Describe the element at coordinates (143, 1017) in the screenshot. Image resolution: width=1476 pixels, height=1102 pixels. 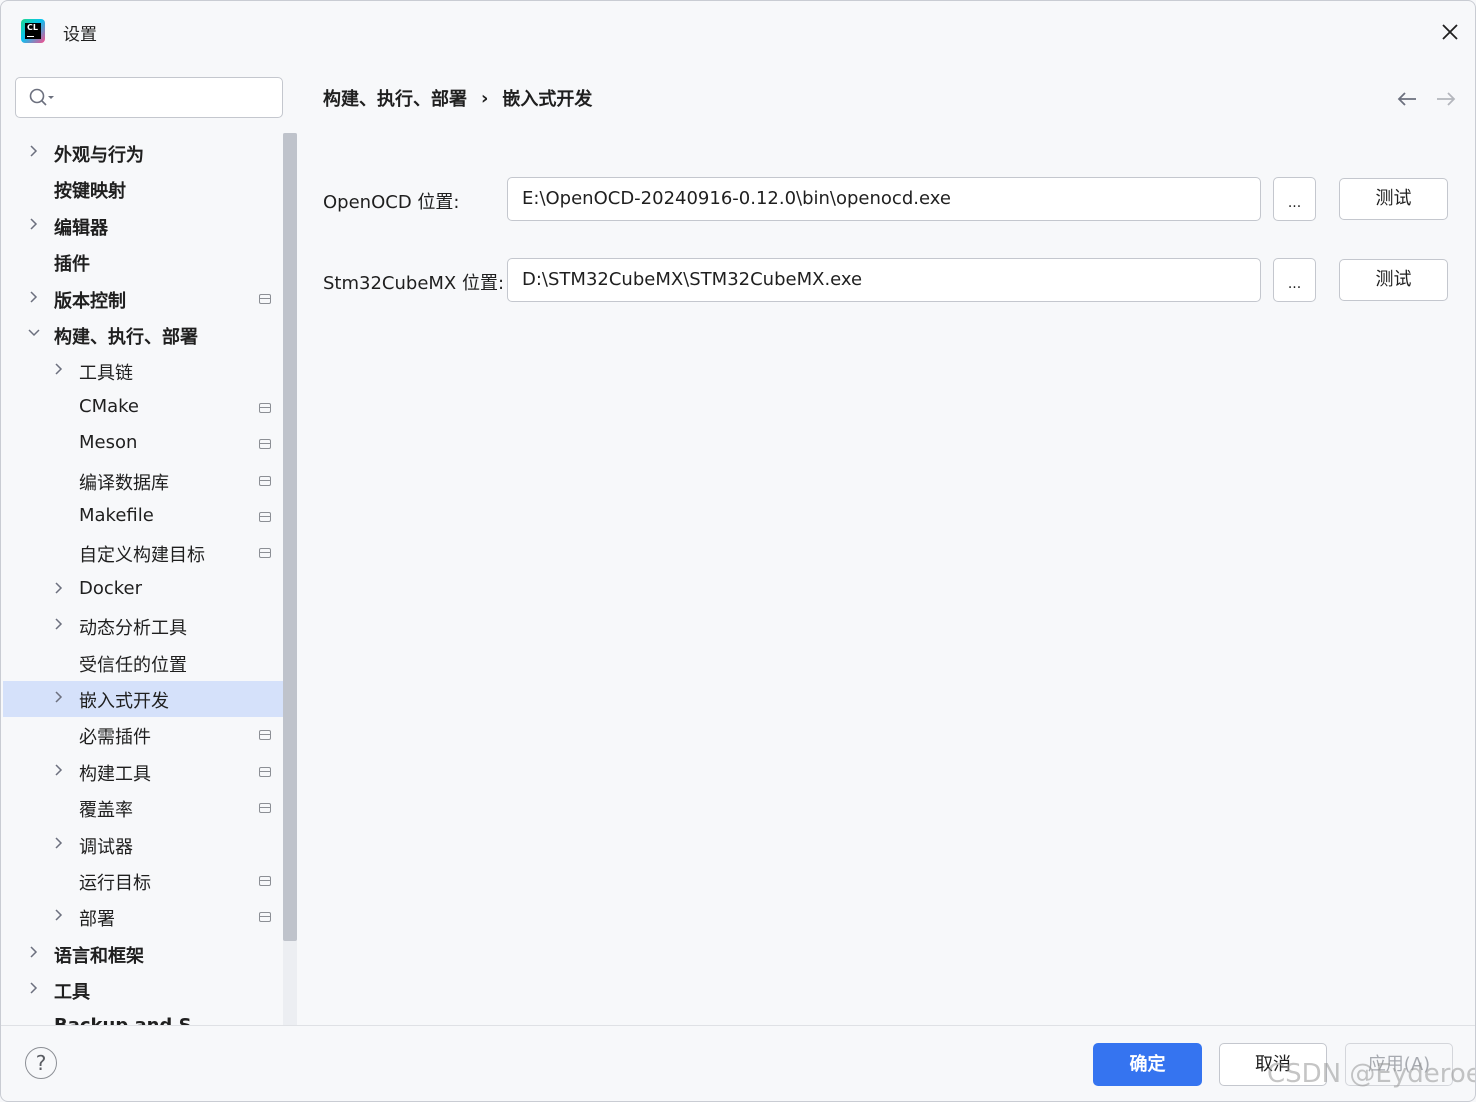
I see `tree-item: Backup and S` at that location.